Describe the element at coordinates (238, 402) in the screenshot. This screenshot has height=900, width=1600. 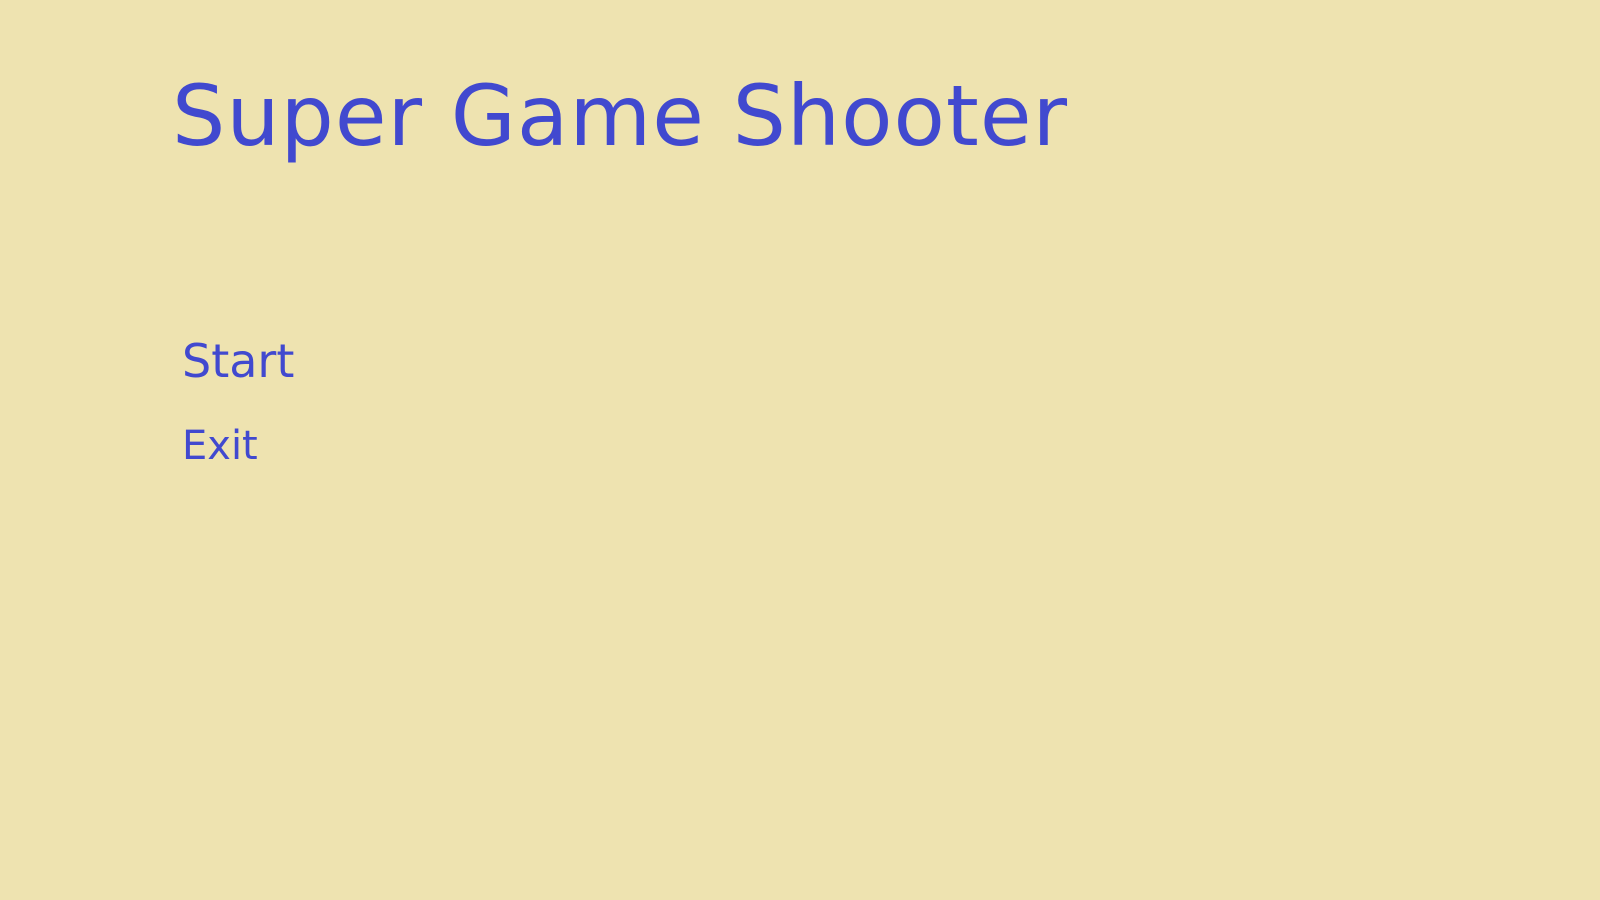
I see `main-menu: Start Exit` at that location.